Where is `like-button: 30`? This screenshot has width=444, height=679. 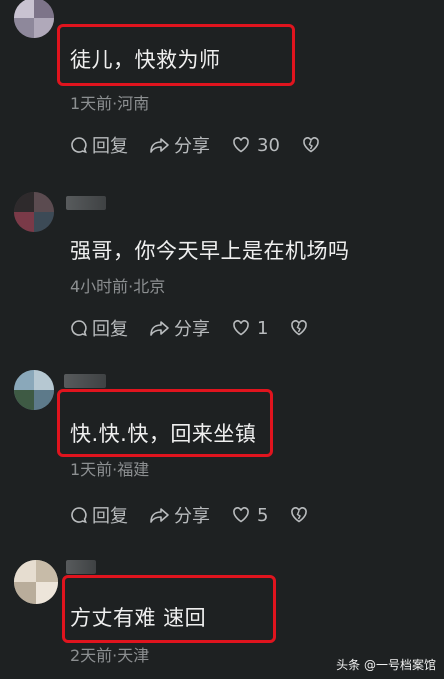
like-button: 30 is located at coordinates (256, 145).